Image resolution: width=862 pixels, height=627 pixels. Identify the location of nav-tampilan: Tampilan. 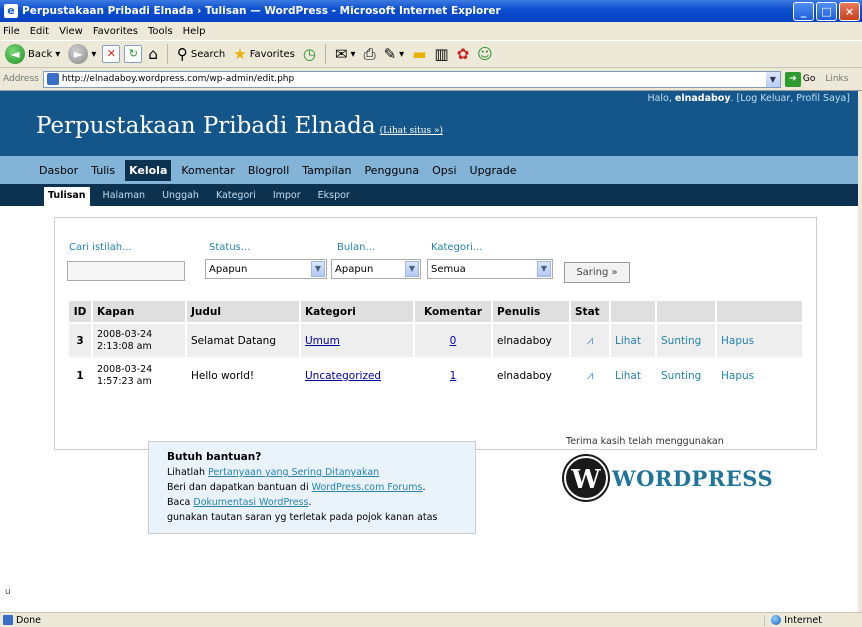
(326, 170).